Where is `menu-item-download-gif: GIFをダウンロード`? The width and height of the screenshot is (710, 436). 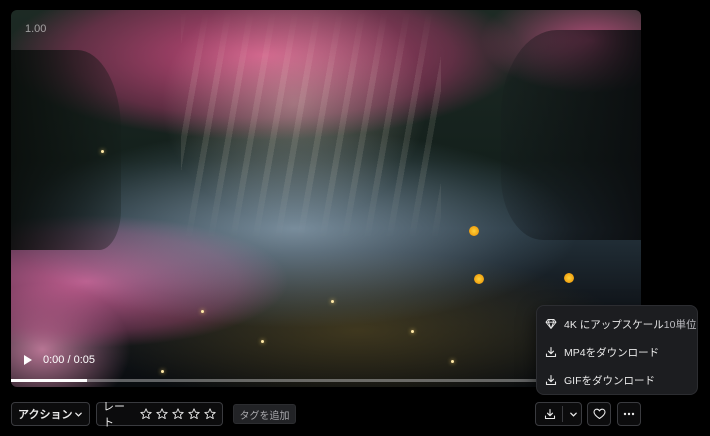 menu-item-download-gif: GIFをダウンロード is located at coordinates (617, 380).